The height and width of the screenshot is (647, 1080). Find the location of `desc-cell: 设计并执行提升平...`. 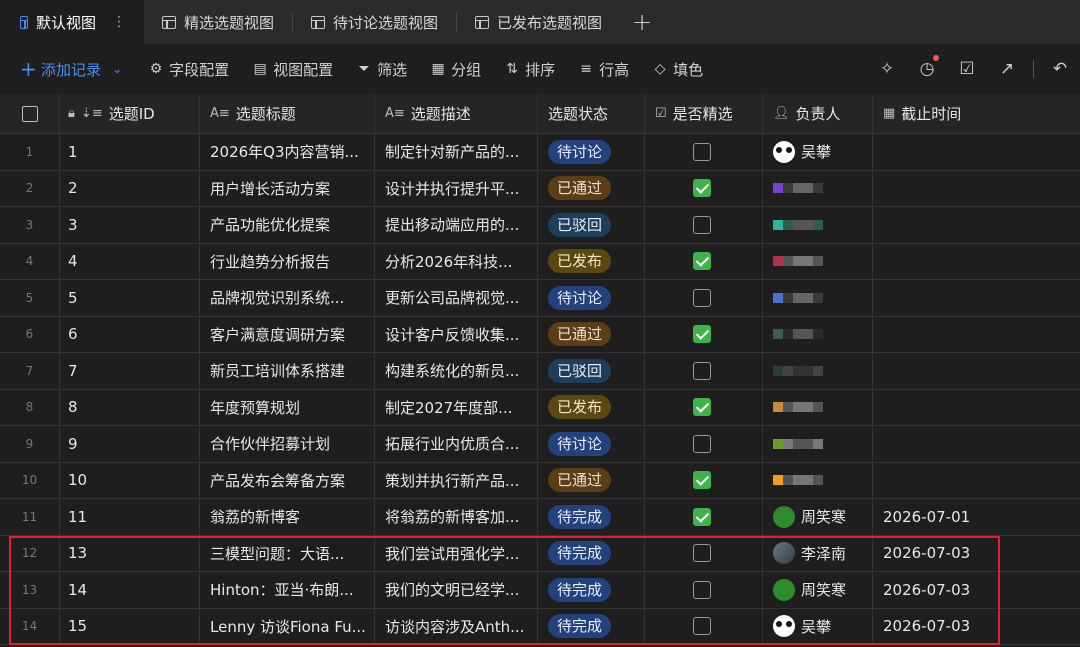

desc-cell: 设计并执行提升平... is located at coordinates (456, 188).